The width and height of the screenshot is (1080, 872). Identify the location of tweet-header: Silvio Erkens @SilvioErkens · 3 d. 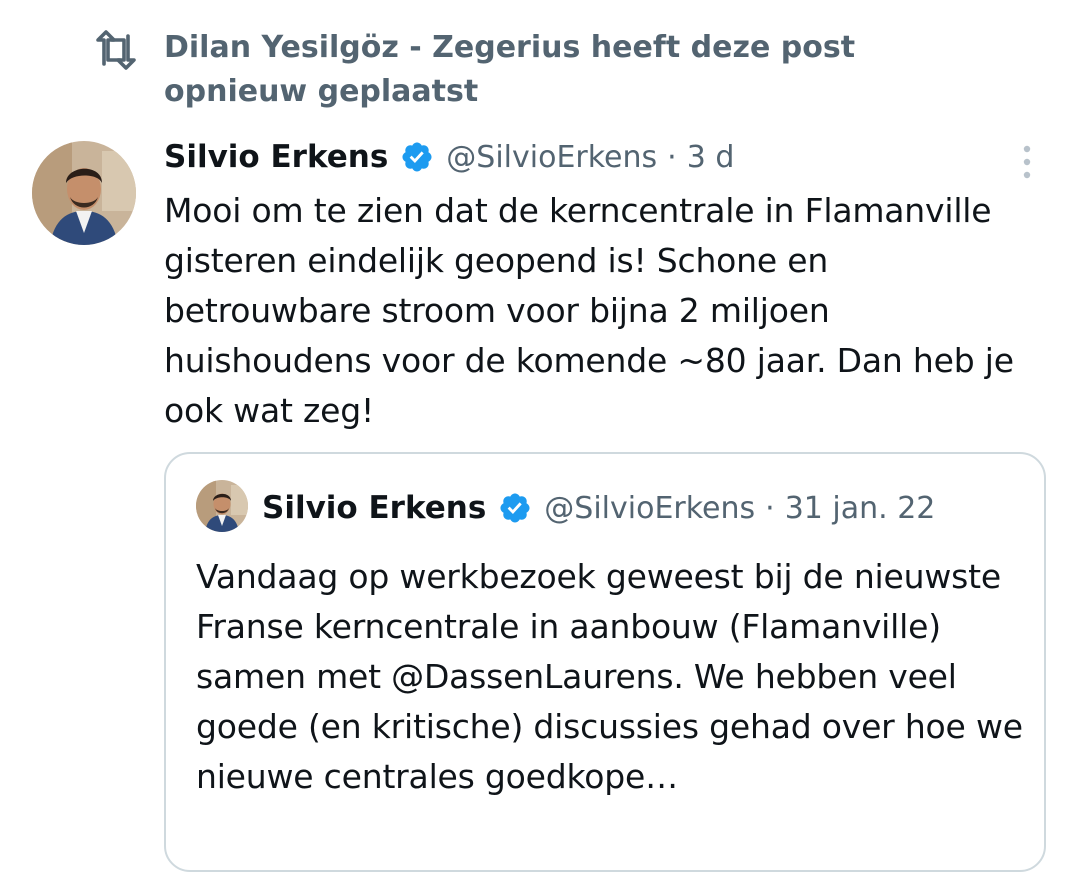
(449, 157).